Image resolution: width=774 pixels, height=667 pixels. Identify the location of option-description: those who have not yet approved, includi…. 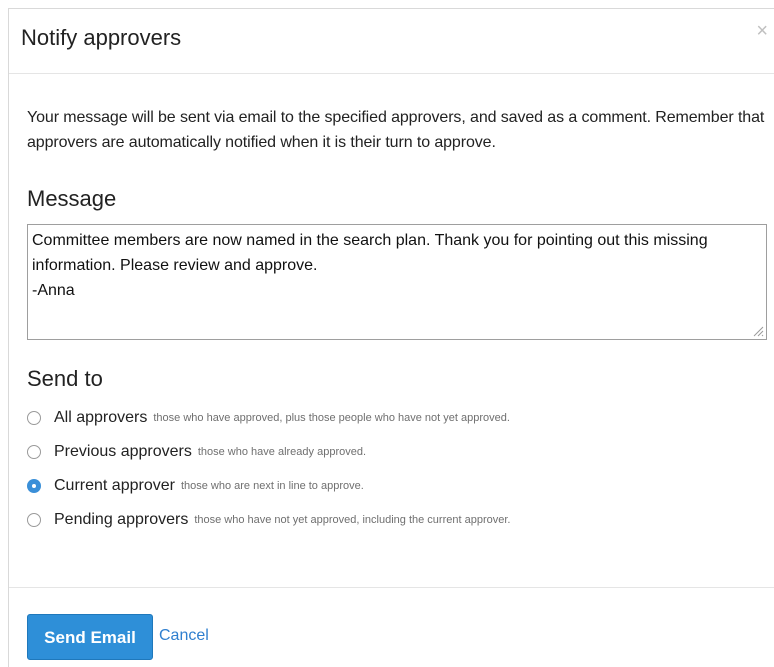
(352, 520).